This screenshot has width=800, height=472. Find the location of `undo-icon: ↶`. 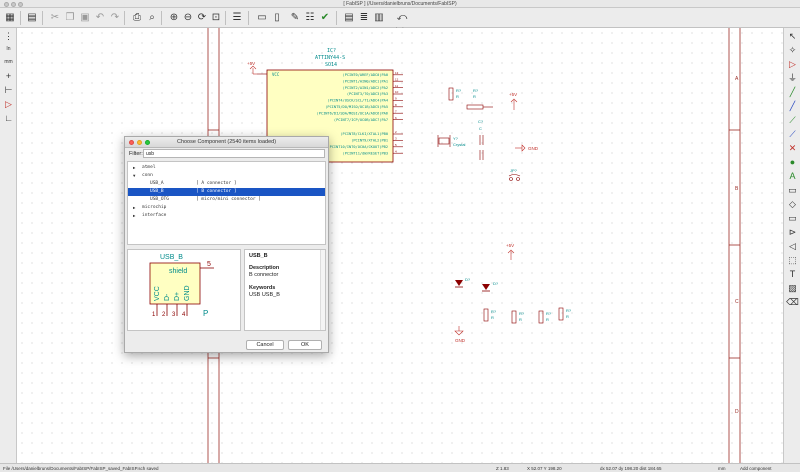

undo-icon: ↶ is located at coordinates (100, 18).